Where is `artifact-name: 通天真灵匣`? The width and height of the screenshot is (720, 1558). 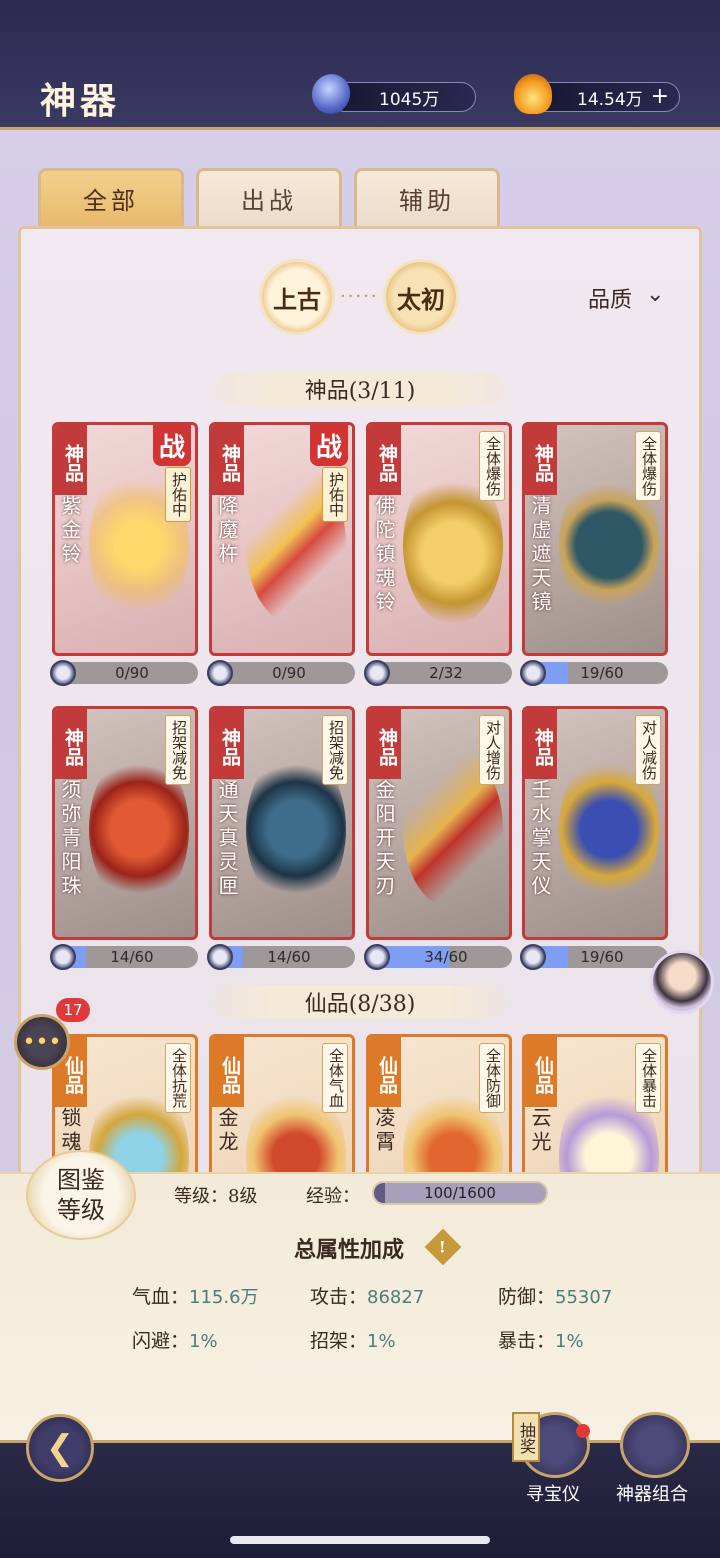 artifact-name: 通天真灵匣 is located at coordinates (227, 839).